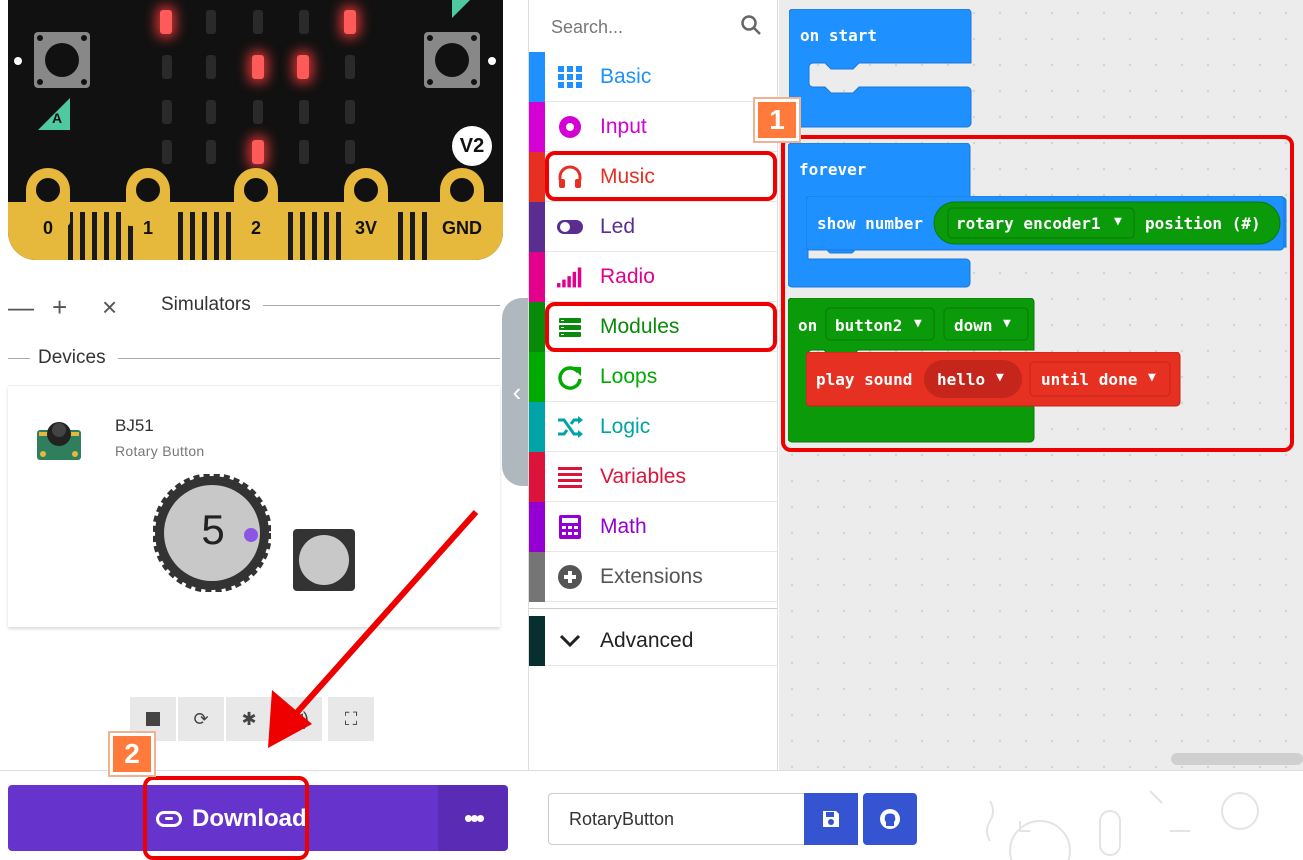  What do you see at coordinates (462, 9) in the screenshot?
I see `button-b-marker` at bounding box center [462, 9].